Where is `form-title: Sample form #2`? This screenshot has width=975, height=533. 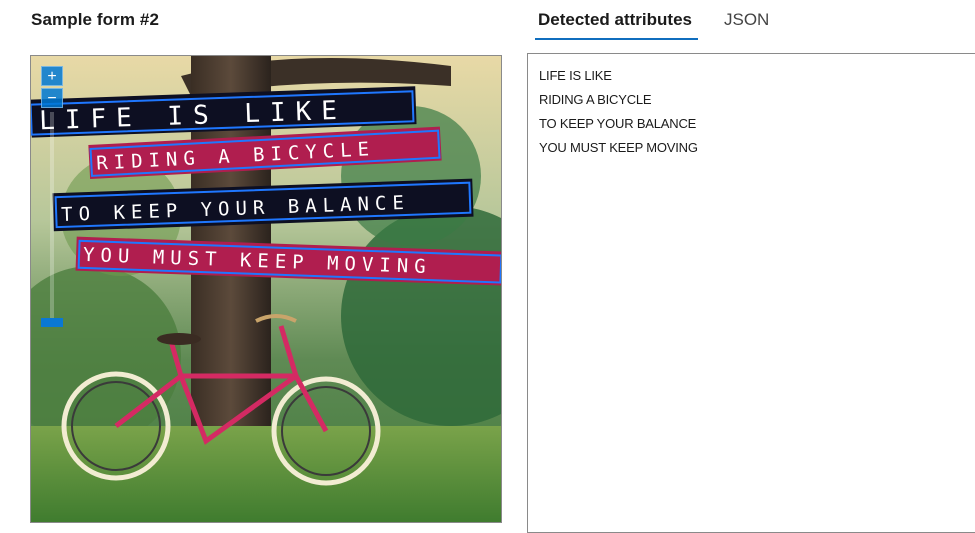
form-title: Sample form #2 is located at coordinates (95, 19).